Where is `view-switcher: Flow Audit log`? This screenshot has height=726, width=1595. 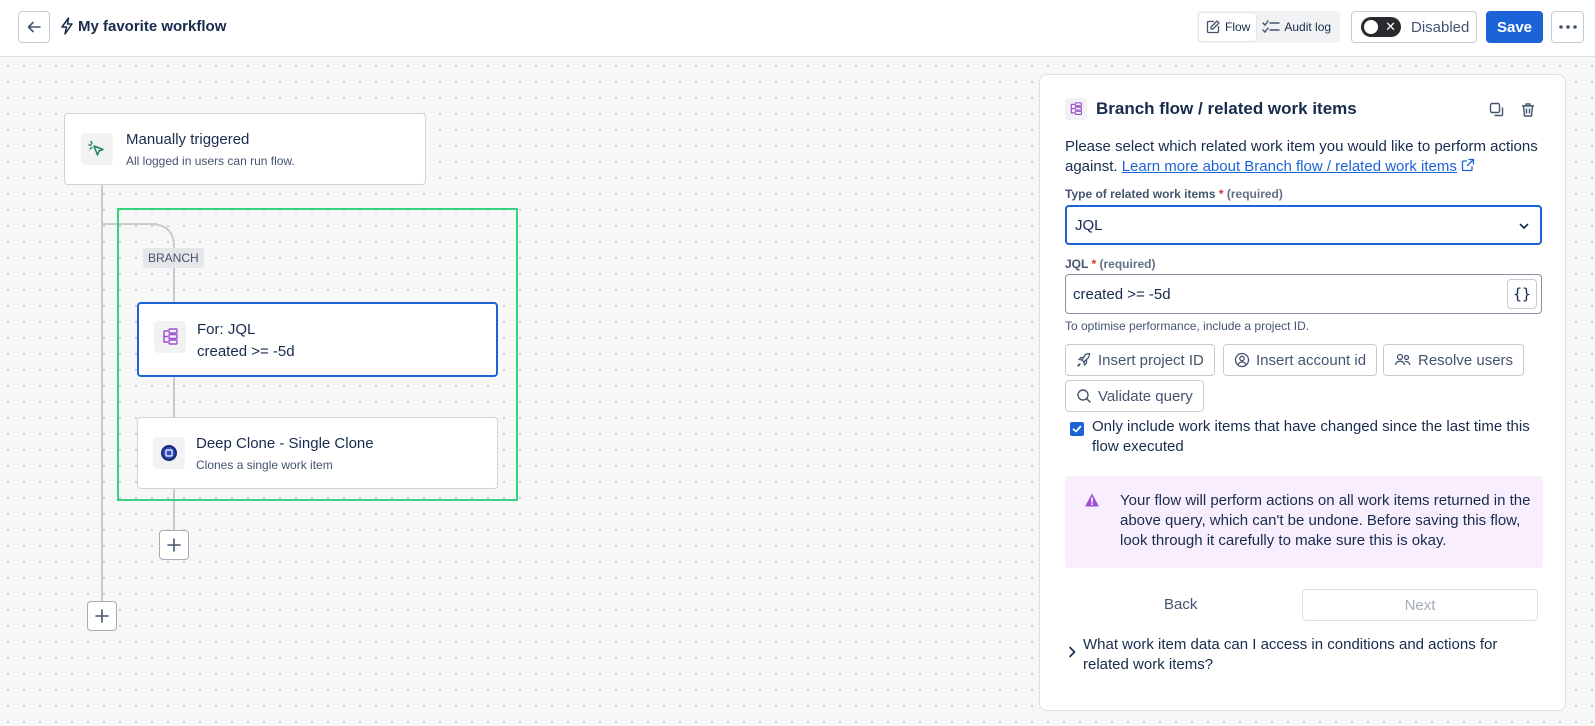
view-switcher: Flow Audit log is located at coordinates (1268, 27).